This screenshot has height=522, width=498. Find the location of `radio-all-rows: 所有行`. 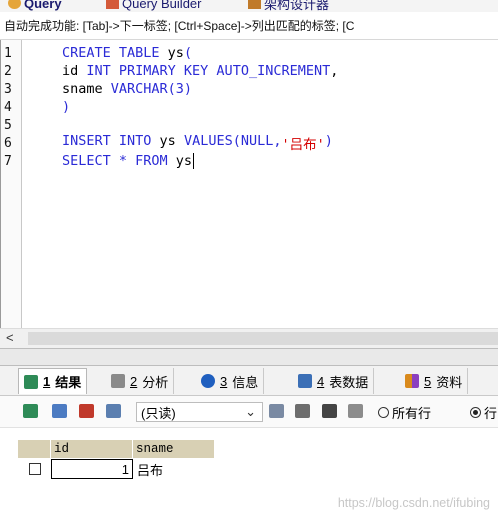

radio-all-rows: 所有行 is located at coordinates (404, 412).